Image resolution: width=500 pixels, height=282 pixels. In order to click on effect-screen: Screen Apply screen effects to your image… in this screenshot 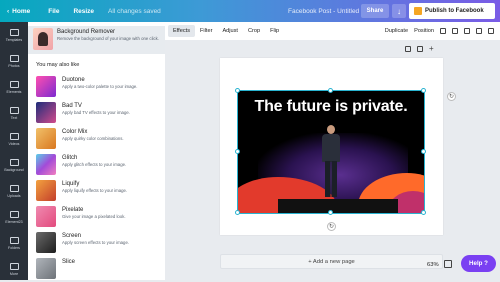, I will do `click(98, 245)`.